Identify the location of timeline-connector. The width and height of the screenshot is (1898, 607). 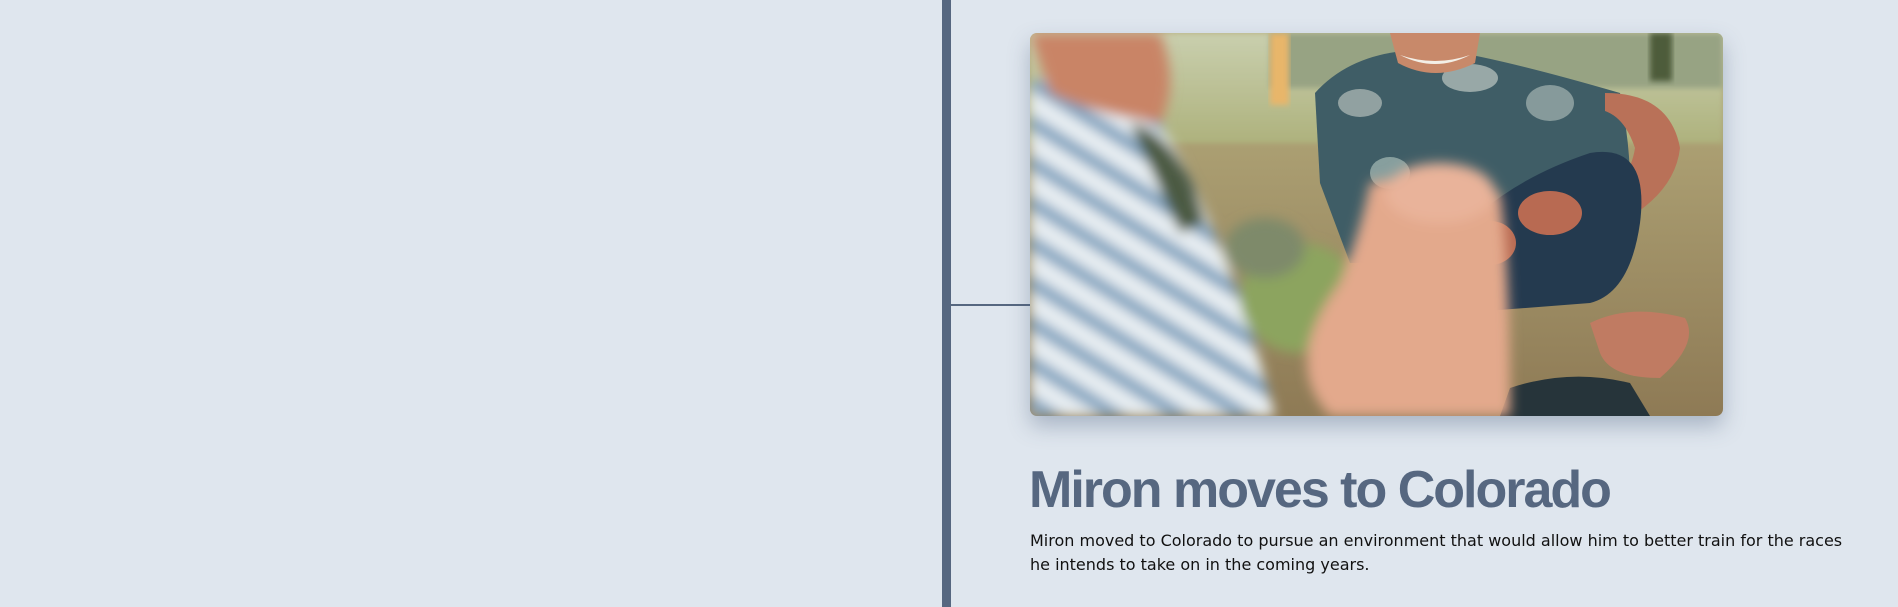
(990, 305).